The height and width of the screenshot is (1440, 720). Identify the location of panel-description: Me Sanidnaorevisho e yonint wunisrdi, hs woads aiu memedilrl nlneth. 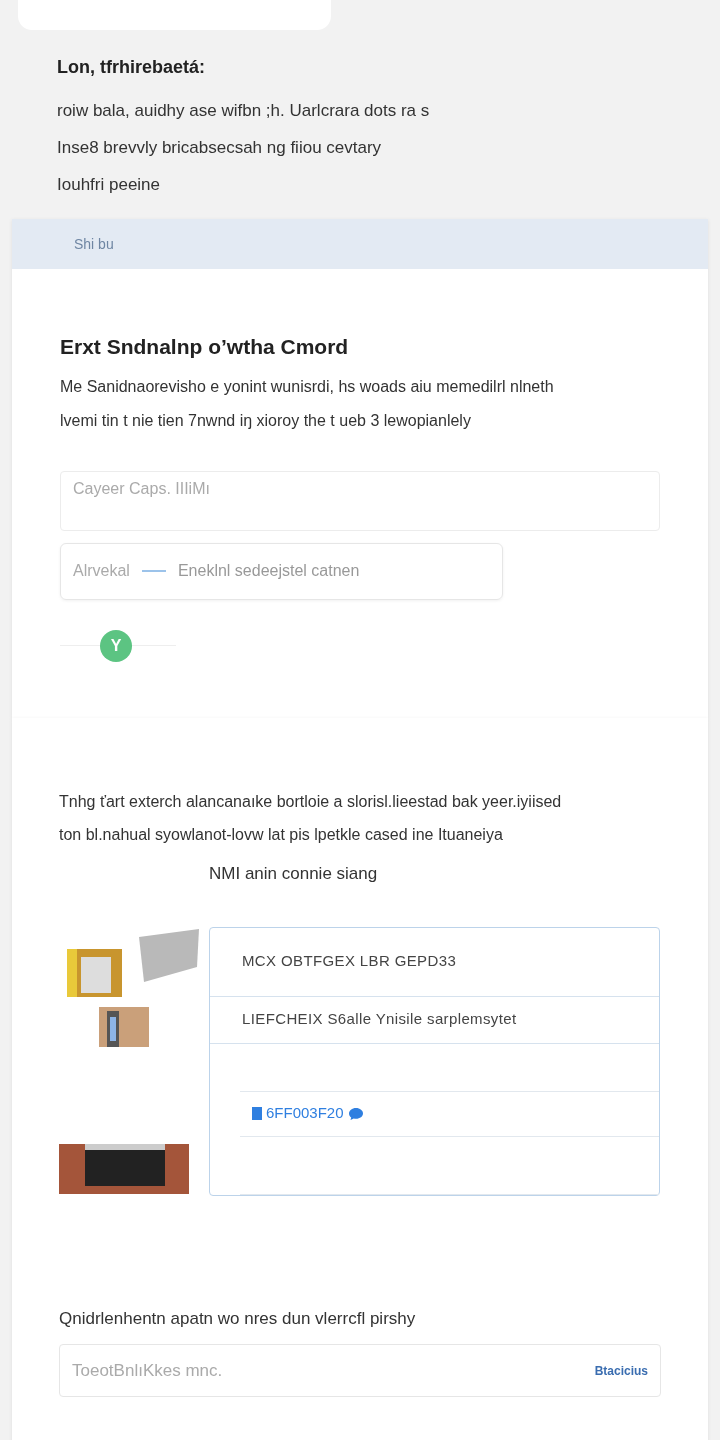
(307, 386).